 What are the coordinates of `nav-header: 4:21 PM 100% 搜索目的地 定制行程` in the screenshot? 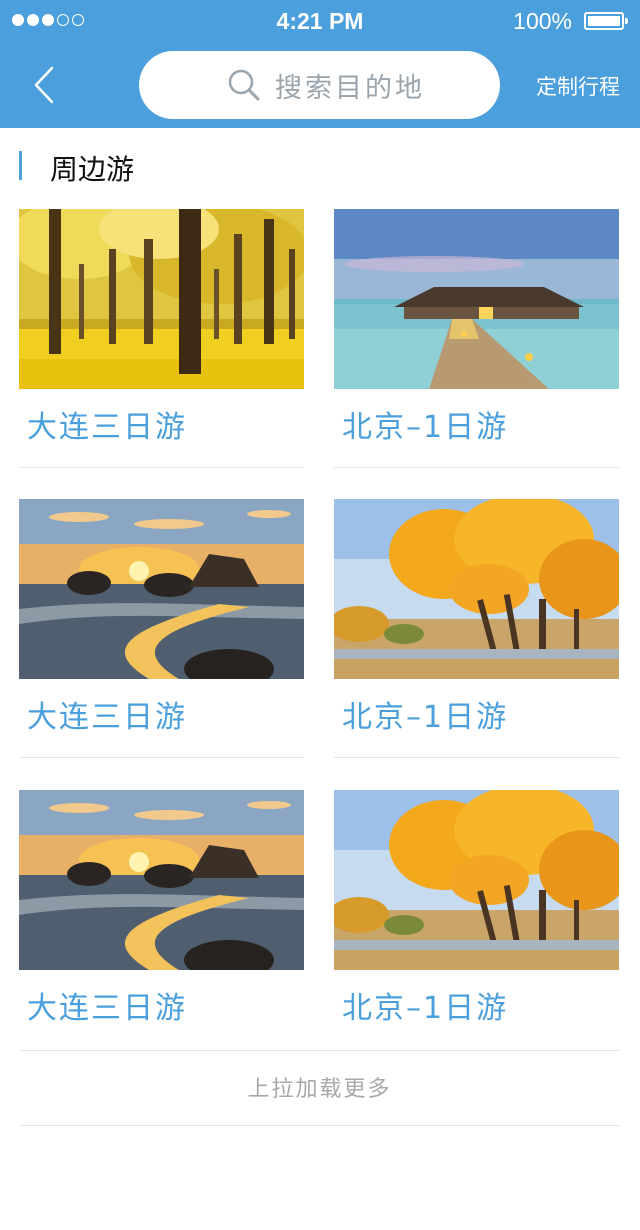 It's located at (320, 64).